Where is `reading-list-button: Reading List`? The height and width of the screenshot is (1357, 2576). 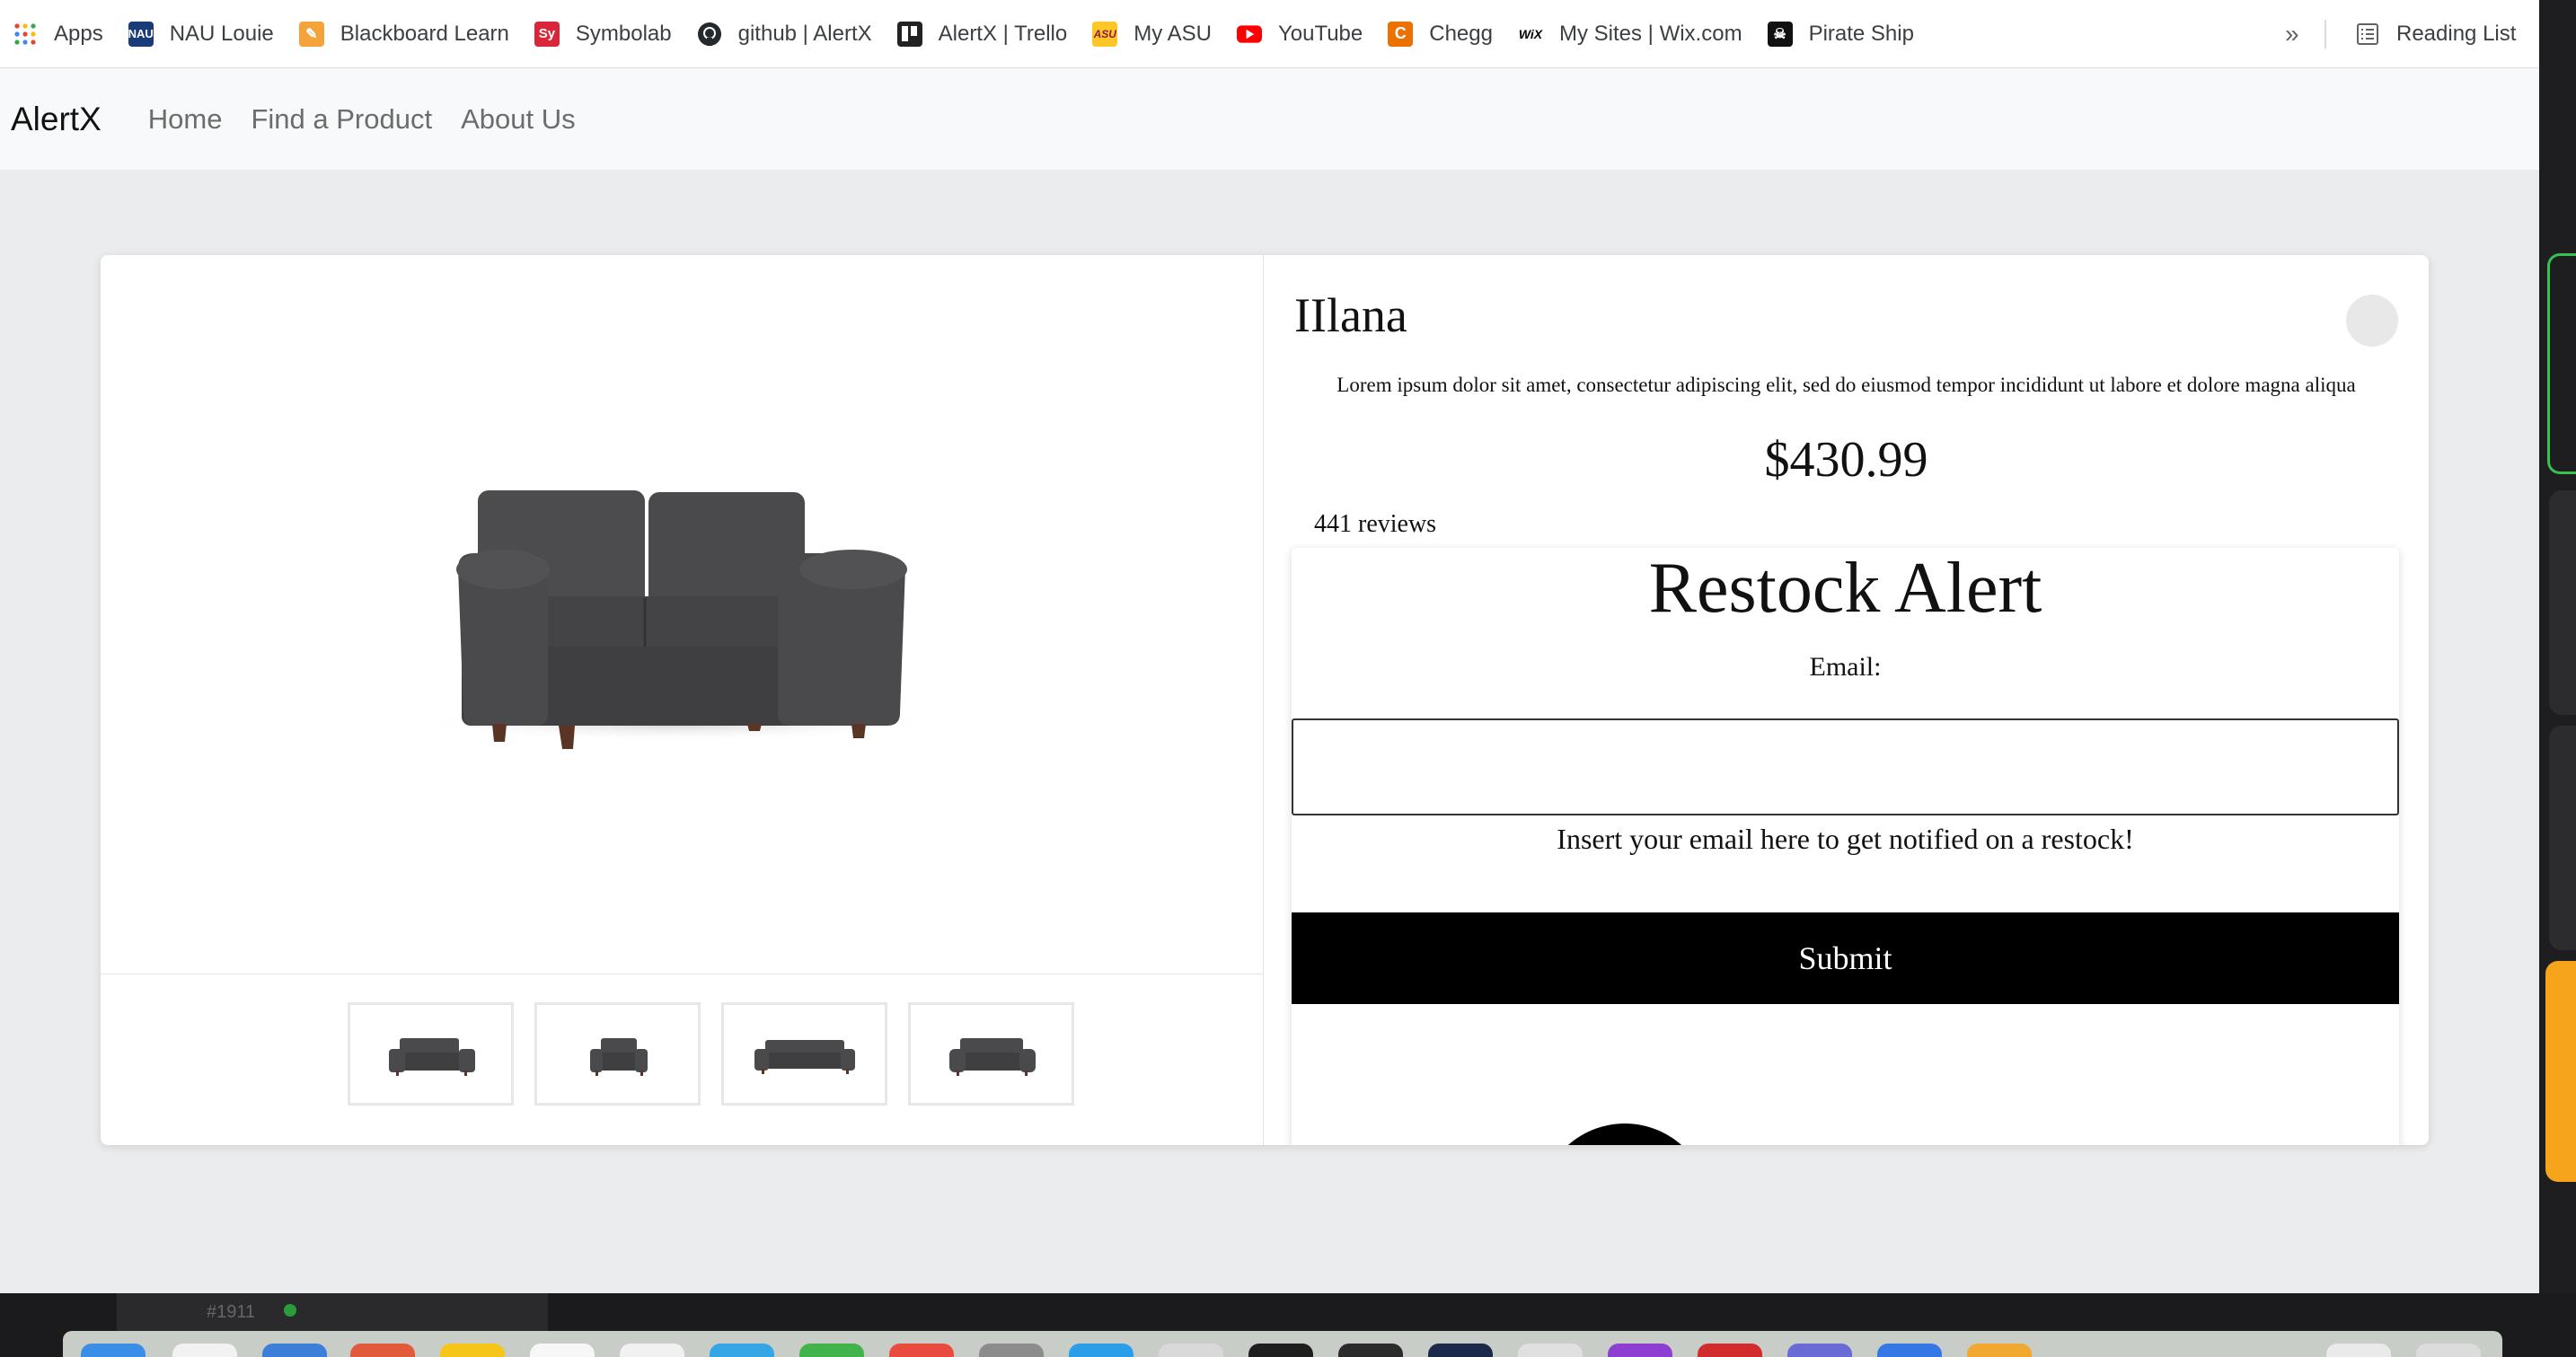 reading-list-button: Reading List is located at coordinates (2435, 34).